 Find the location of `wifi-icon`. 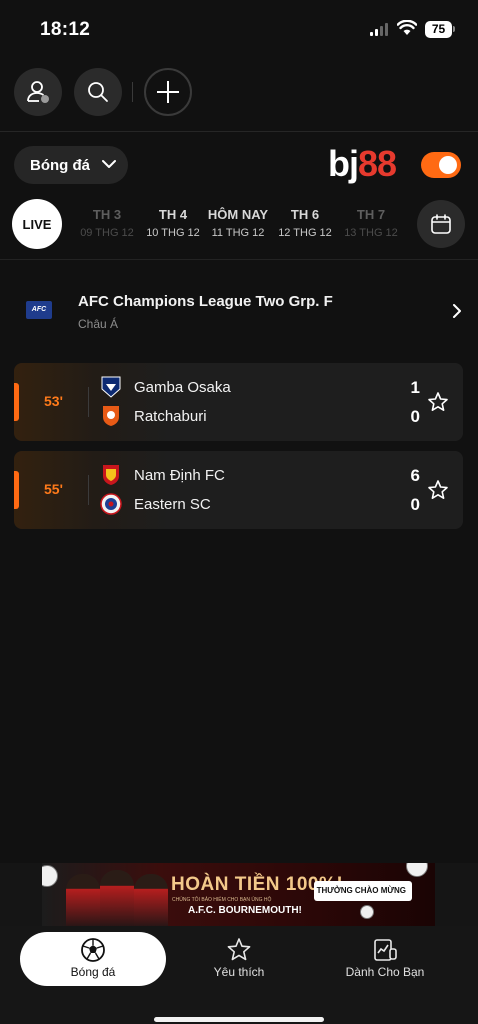

wifi-icon is located at coordinates (407, 27).